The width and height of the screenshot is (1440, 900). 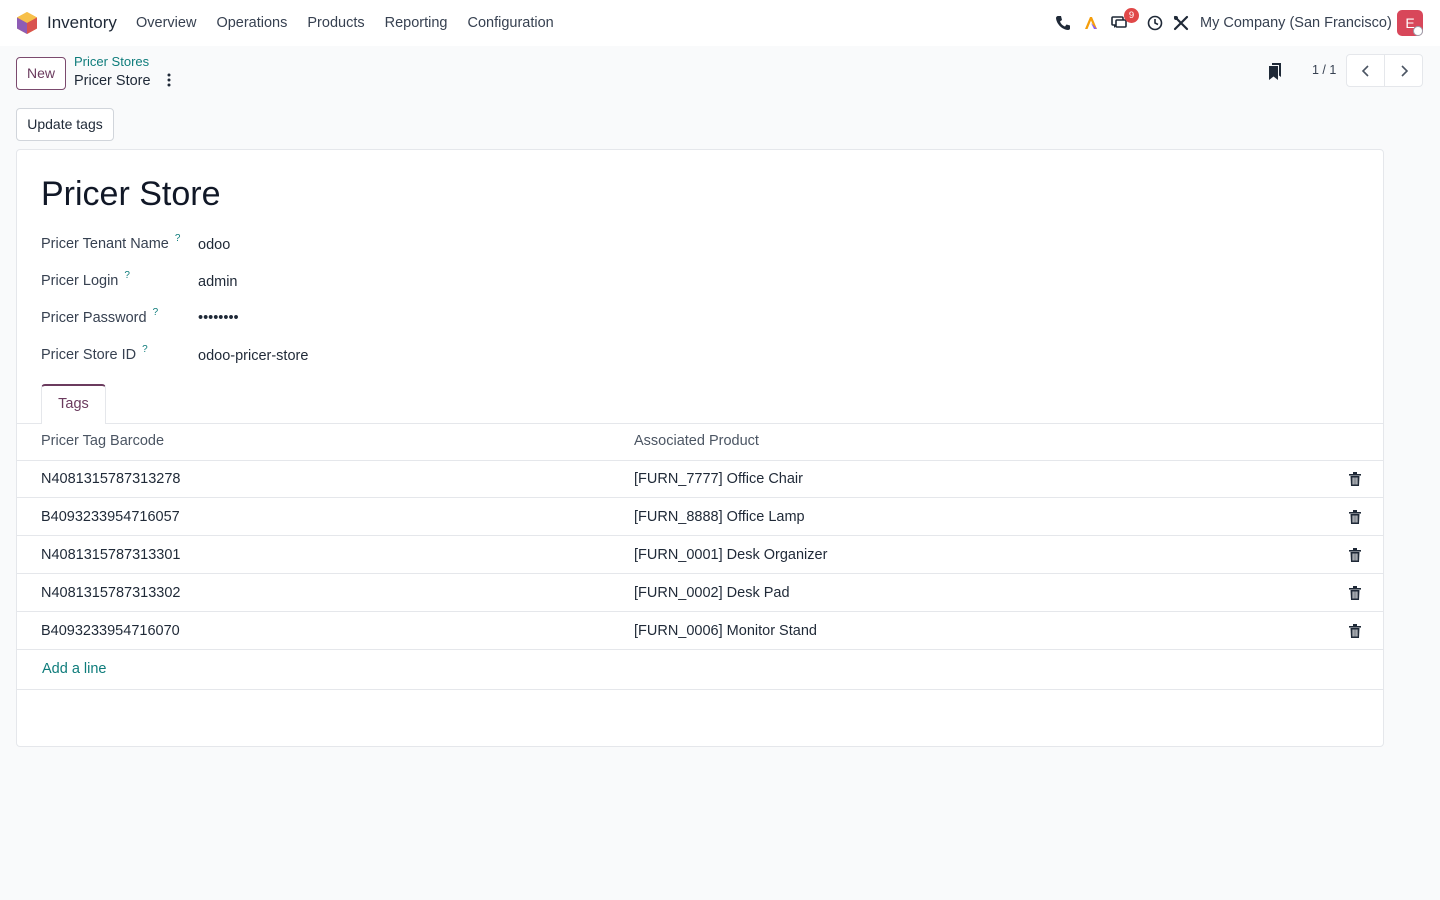 I want to click on menu-reporting: Reporting, so click(x=416, y=23).